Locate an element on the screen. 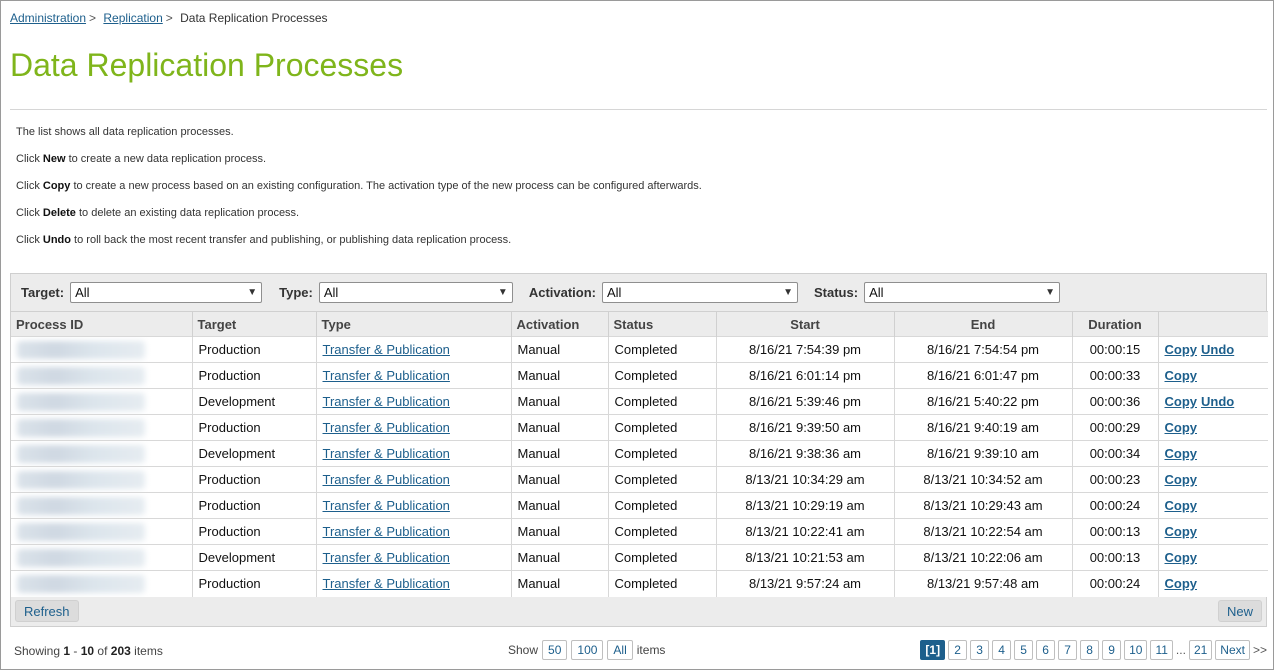  new-button: New is located at coordinates (1239, 611).